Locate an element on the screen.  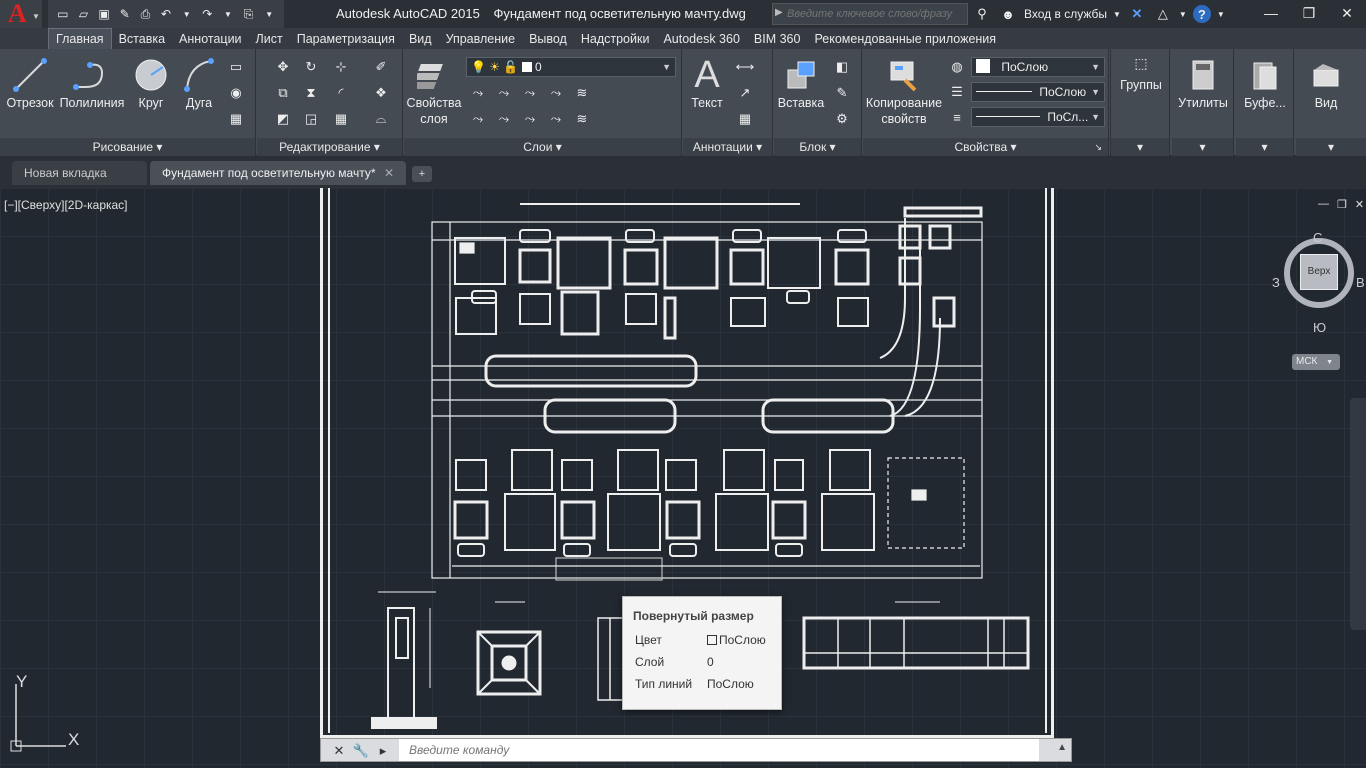
layer-isolate-icon: ⤳ is located at coordinates (504, 93).